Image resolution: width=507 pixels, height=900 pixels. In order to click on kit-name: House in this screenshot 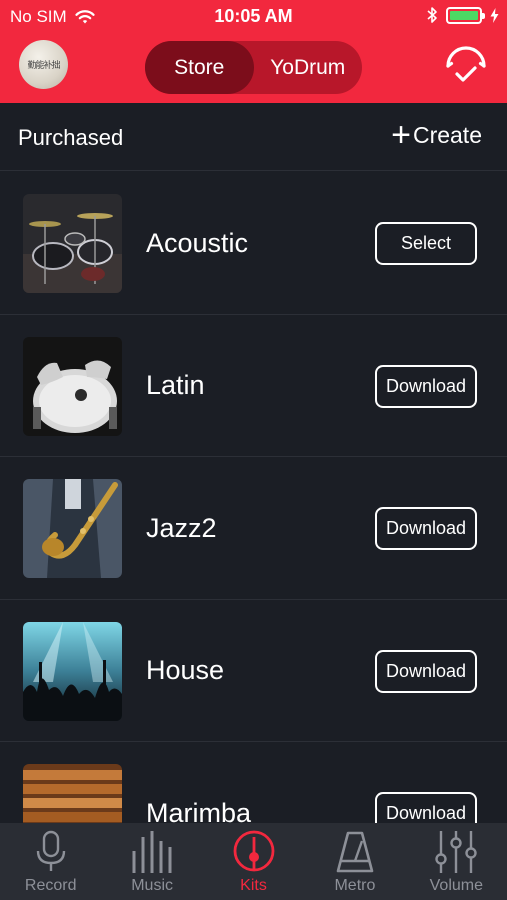, I will do `click(185, 670)`.